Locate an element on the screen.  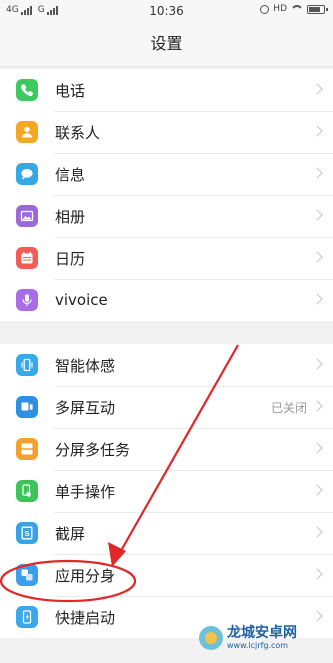
calendar-icon is located at coordinates (27, 258).